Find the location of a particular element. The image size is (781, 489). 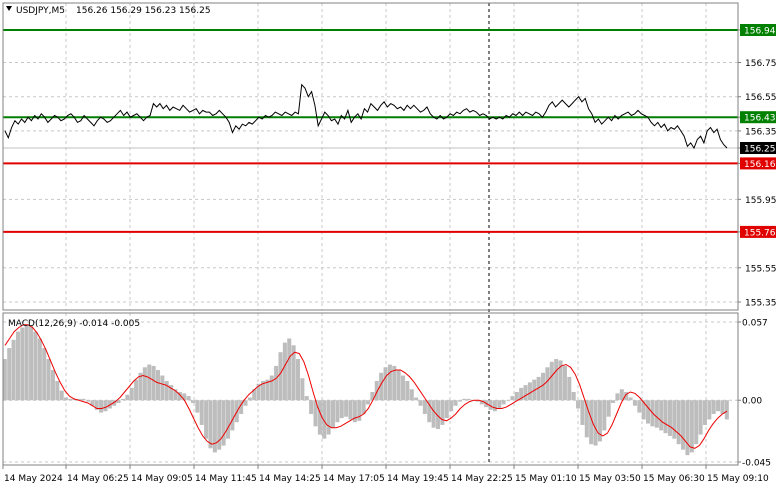

macd-title: MACD(12,26,9) -0.014 -0.005 is located at coordinates (74, 324).